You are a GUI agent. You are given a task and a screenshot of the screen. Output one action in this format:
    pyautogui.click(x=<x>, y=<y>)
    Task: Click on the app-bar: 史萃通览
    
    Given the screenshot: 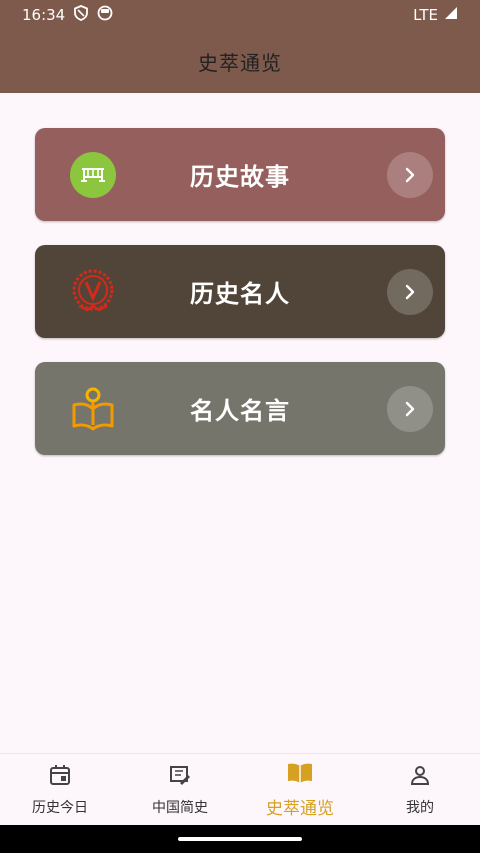 What is the action you would take?
    pyautogui.click(x=240, y=61)
    